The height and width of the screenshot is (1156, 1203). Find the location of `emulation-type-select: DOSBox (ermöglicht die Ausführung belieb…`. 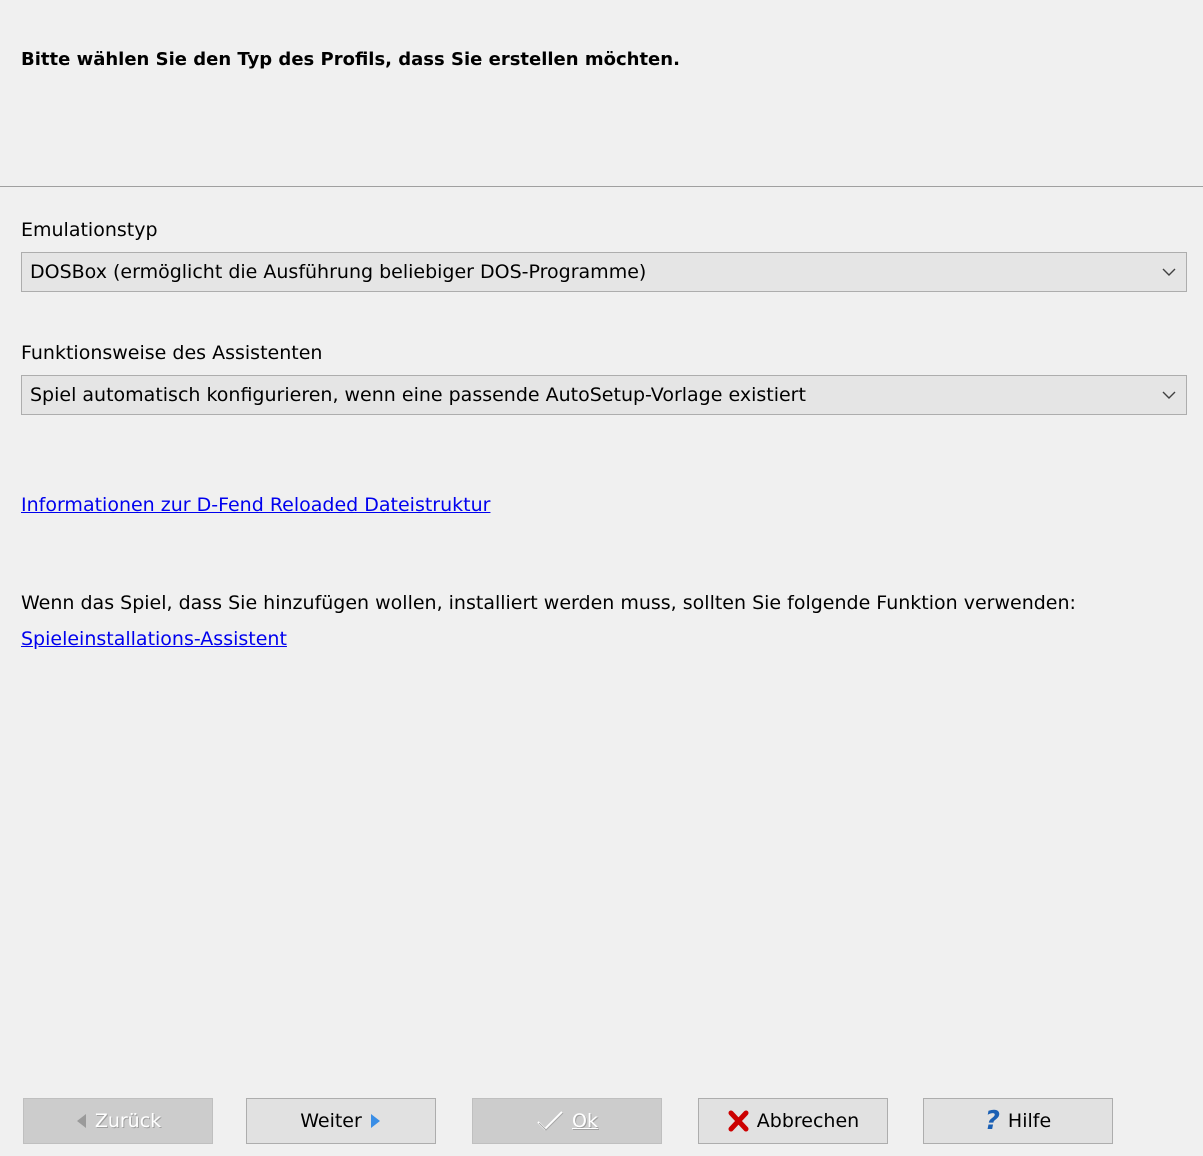

emulation-type-select: DOSBox (ermöglicht die Ausführung belieb… is located at coordinates (604, 272).